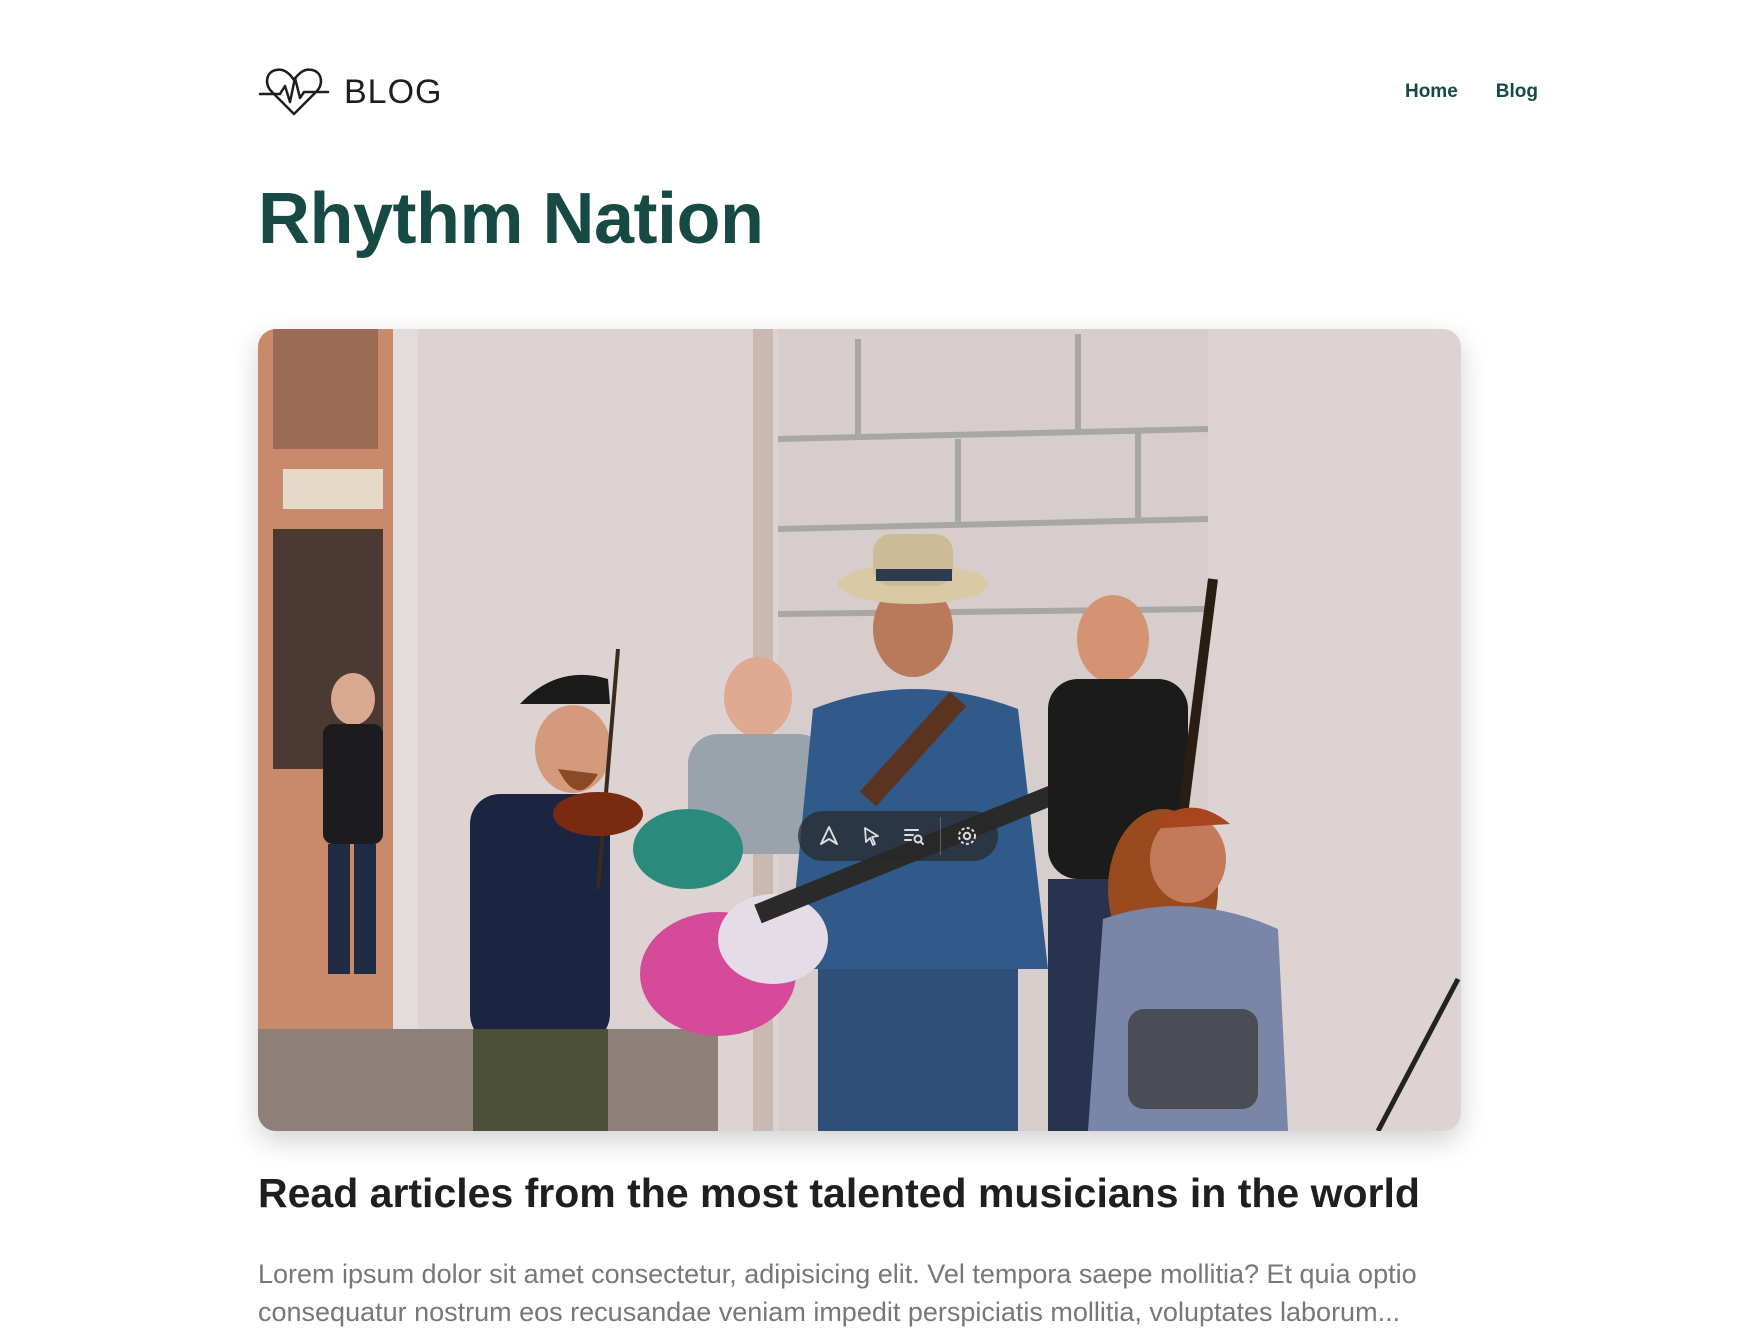 The image size is (1755, 1330). What do you see at coordinates (1431, 92) in the screenshot?
I see `nav-home-link: Home` at bounding box center [1431, 92].